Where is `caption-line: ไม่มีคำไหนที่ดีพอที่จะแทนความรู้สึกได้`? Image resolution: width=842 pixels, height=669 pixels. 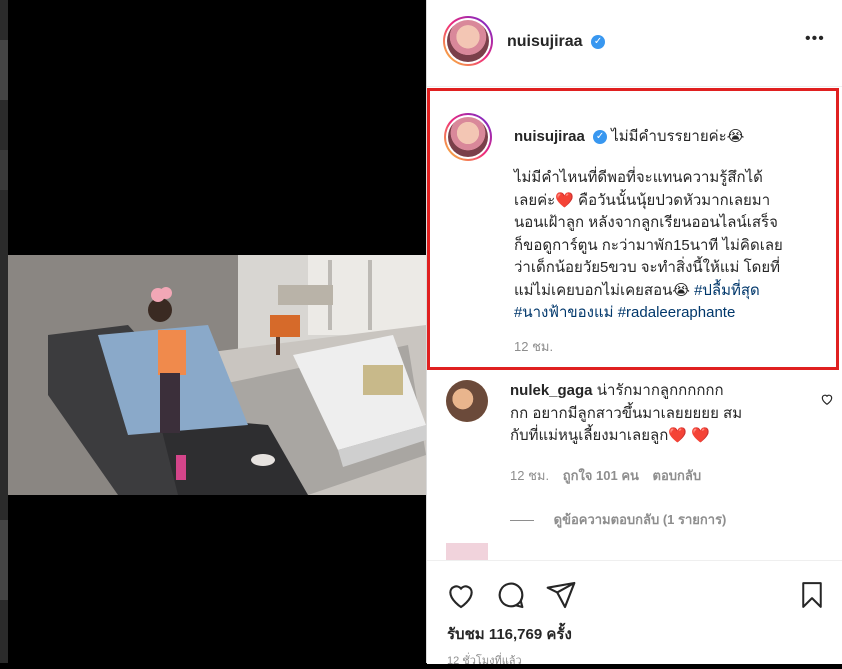
caption-line: ไม่มีคำไหนที่ดีพอที่จะแทนความรู้สึกได้ is located at coordinates (638, 177).